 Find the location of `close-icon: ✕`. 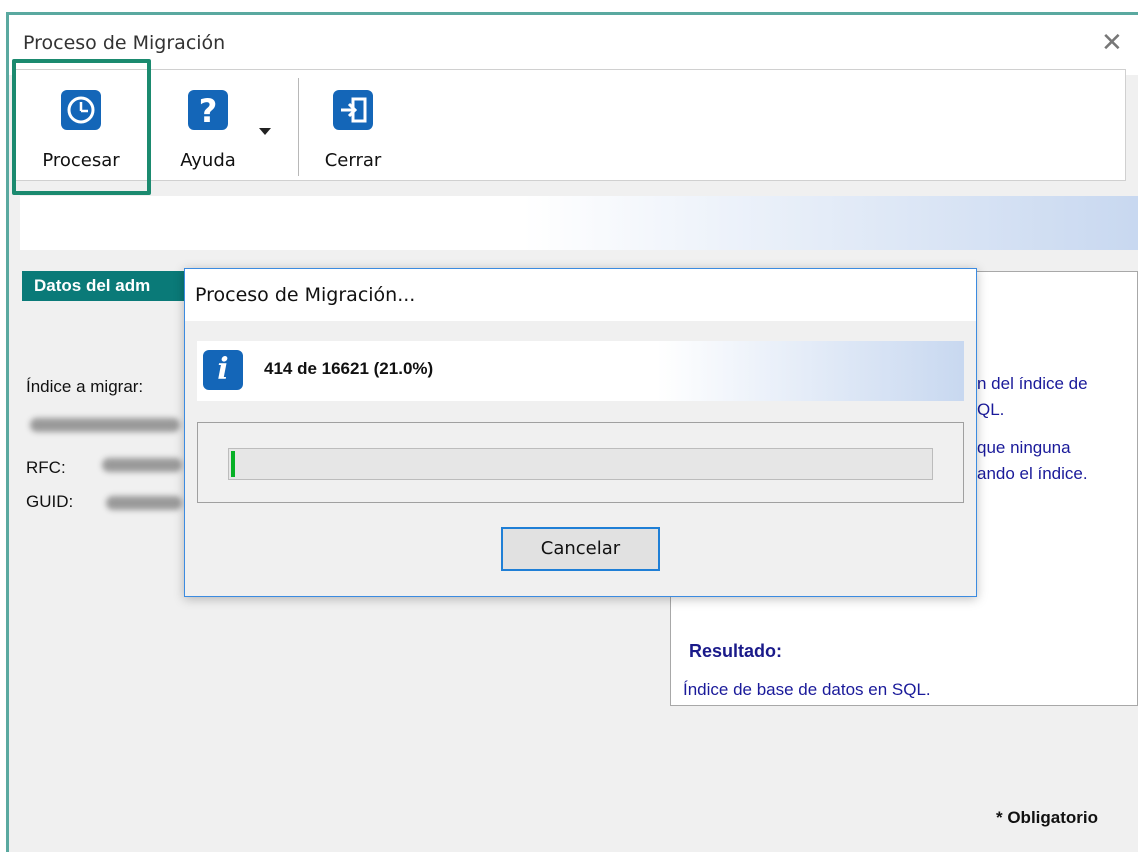

close-icon: ✕ is located at coordinates (1112, 43).